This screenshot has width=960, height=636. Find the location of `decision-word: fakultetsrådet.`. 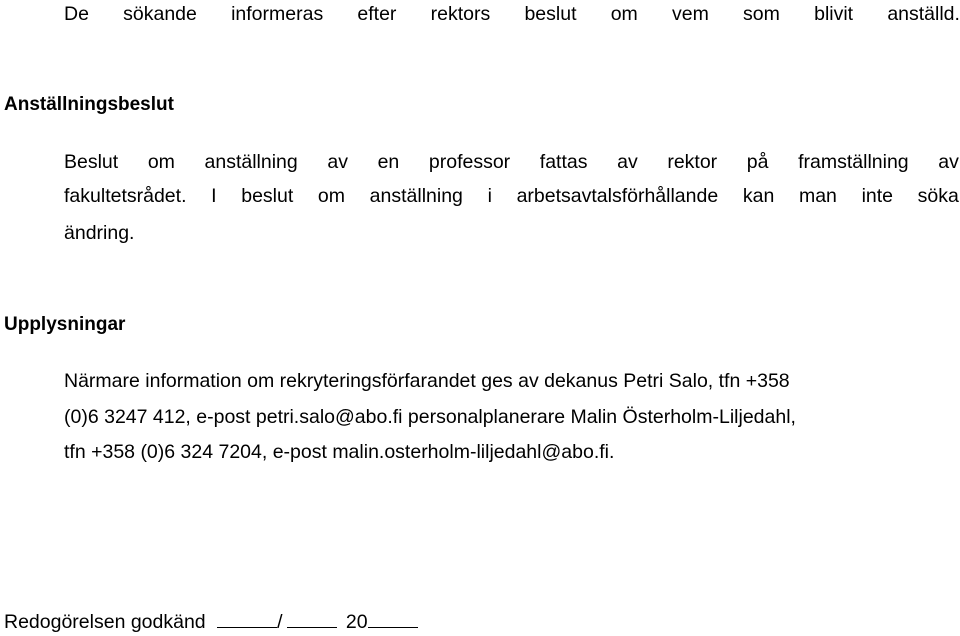

decision-word: fakultetsrådet. is located at coordinates (125, 196).